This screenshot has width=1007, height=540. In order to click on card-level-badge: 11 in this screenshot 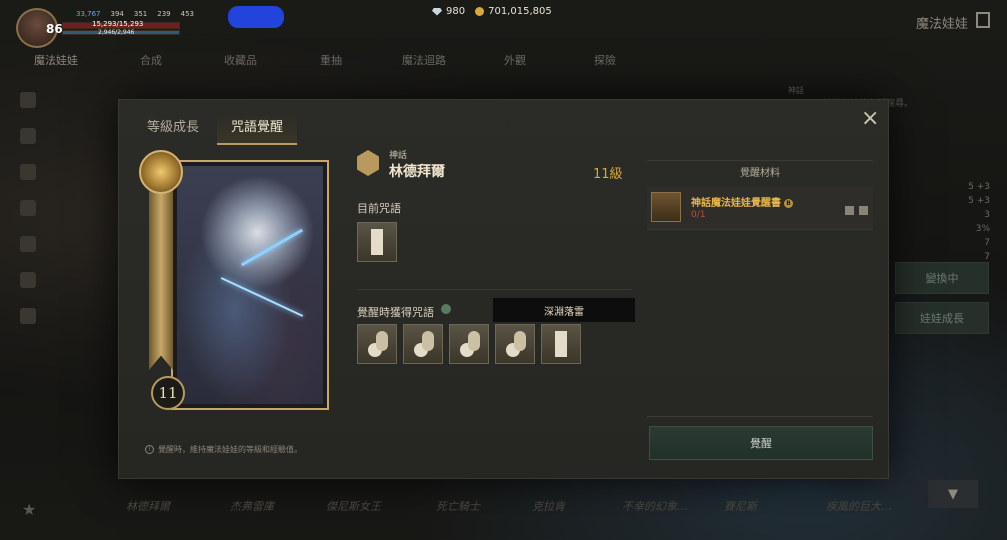, I will do `click(168, 393)`.